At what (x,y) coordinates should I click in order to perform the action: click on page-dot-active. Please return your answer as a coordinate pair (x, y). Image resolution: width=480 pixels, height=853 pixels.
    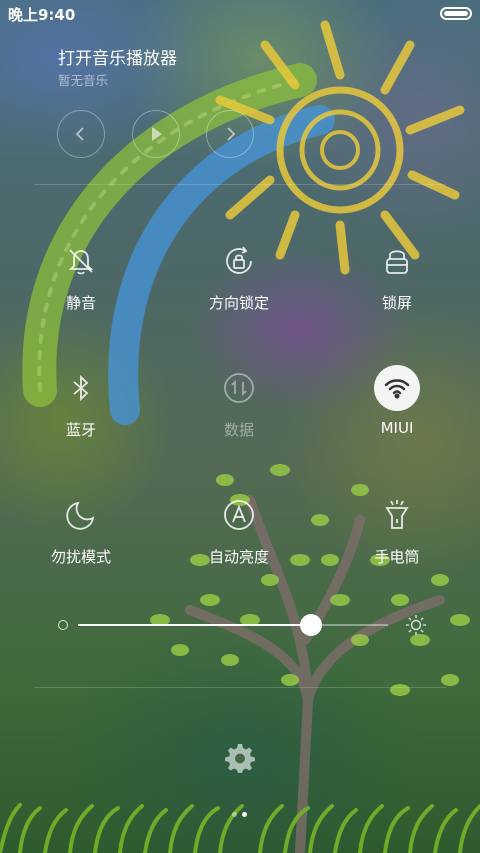
    Looking at the image, I should click on (244, 814).